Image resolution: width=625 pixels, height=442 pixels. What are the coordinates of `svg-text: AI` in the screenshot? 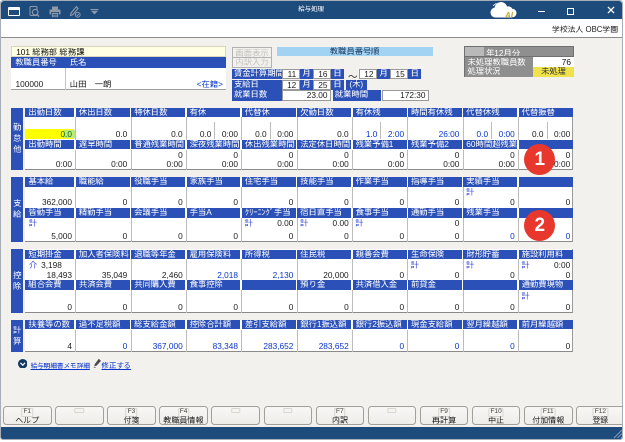 It's located at (509, 15).